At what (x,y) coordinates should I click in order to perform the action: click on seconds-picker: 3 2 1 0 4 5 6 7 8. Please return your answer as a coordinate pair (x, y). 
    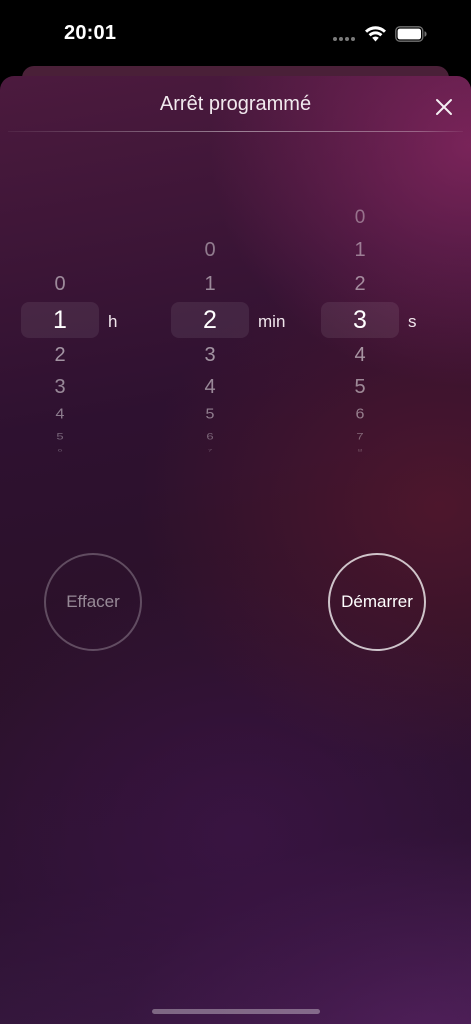
    Looking at the image, I should click on (360, 331).